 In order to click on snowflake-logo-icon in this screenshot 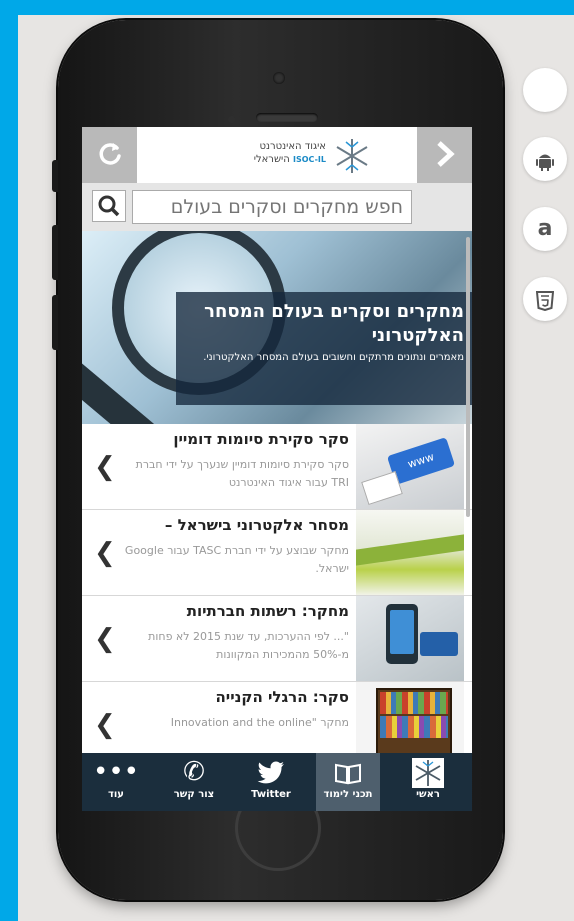, I will do `click(428, 771)`.